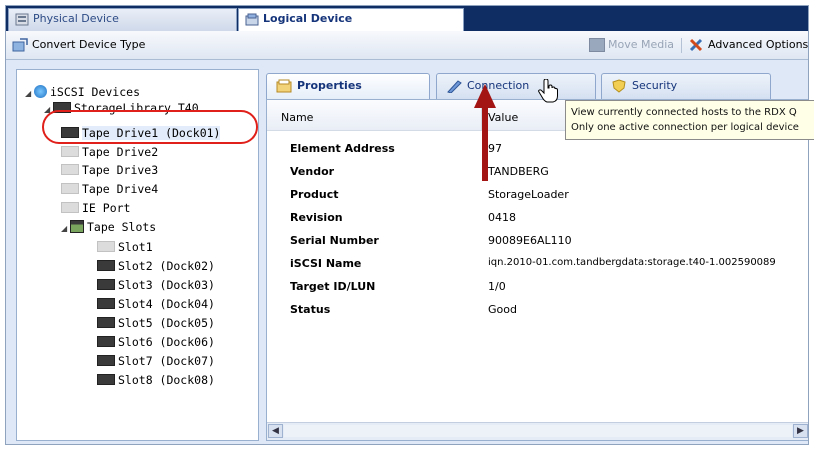  I want to click on table-row: Product StorageLoader, so click(537, 195).